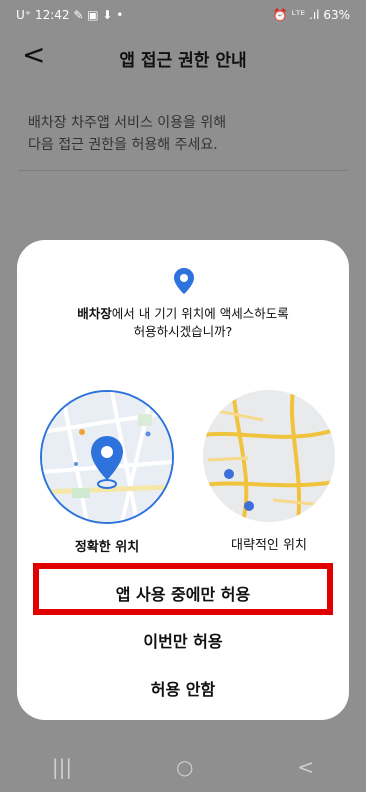  What do you see at coordinates (33, 55) in the screenshot?
I see `back-button: <` at bounding box center [33, 55].